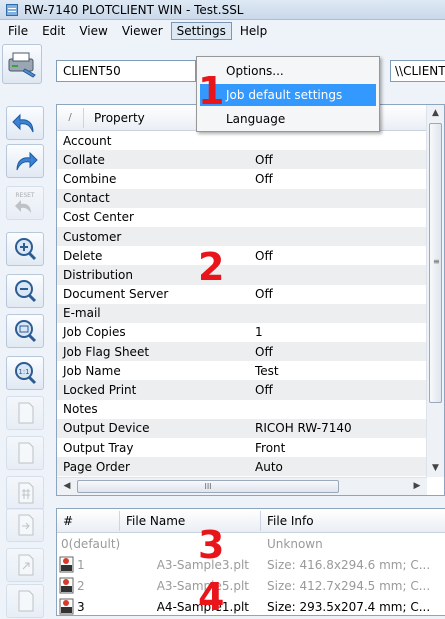 The width and height of the screenshot is (445, 619). What do you see at coordinates (242, 255) in the screenshot?
I see `property-row: Delete Off` at bounding box center [242, 255].